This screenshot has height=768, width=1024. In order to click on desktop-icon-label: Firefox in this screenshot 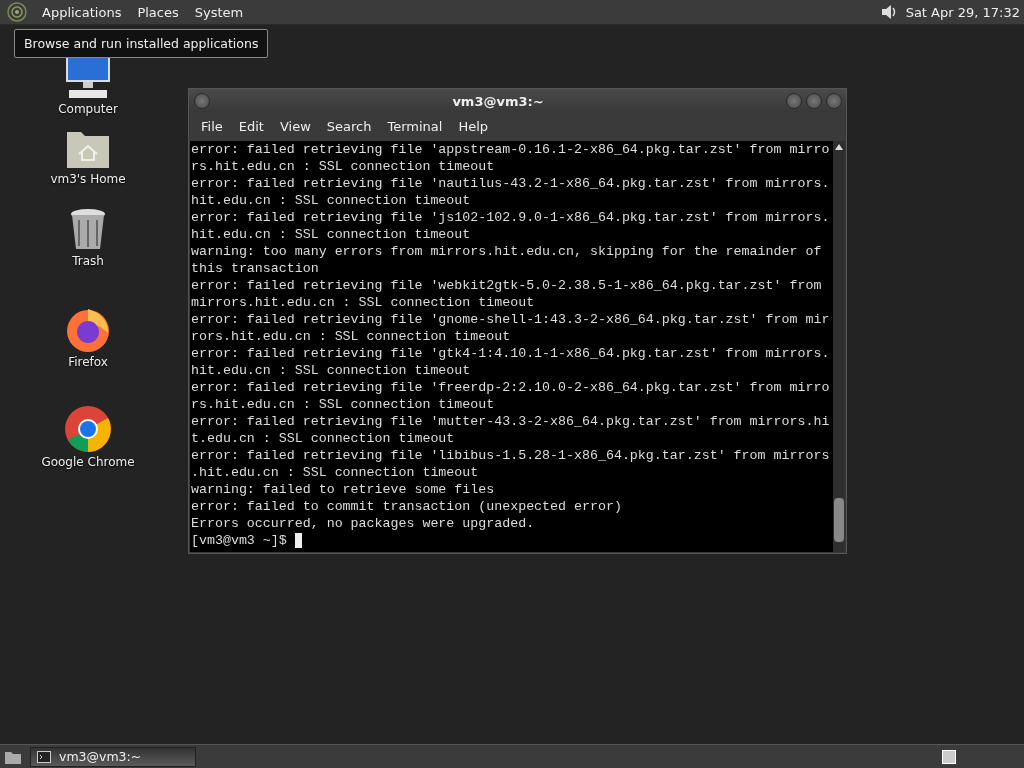, I will do `click(88, 362)`.